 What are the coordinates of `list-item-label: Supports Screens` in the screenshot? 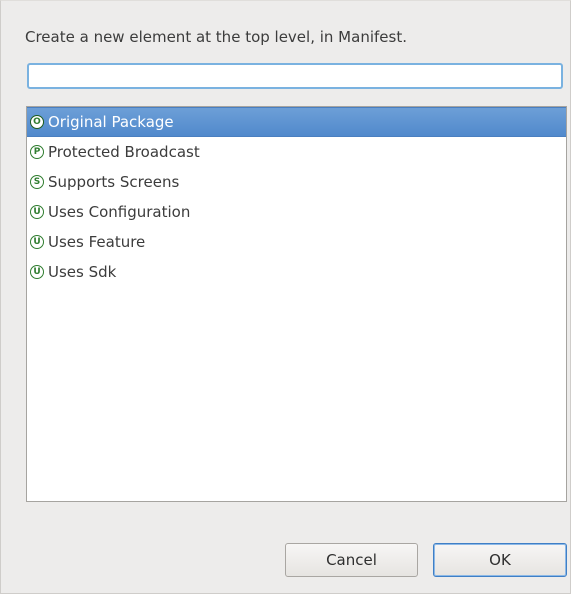 It's located at (114, 182).